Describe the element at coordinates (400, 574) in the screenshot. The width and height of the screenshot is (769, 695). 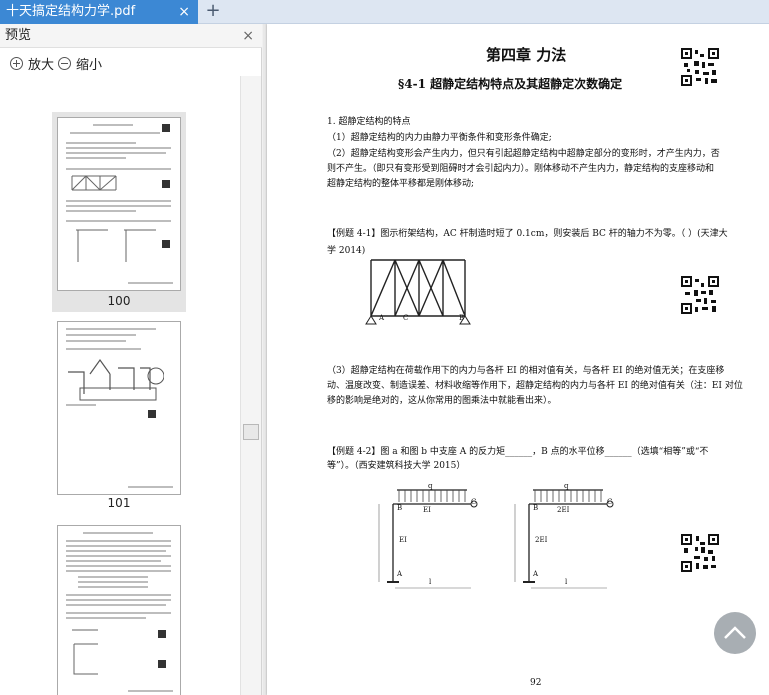
I see `fig-a-label-a: A` at that location.